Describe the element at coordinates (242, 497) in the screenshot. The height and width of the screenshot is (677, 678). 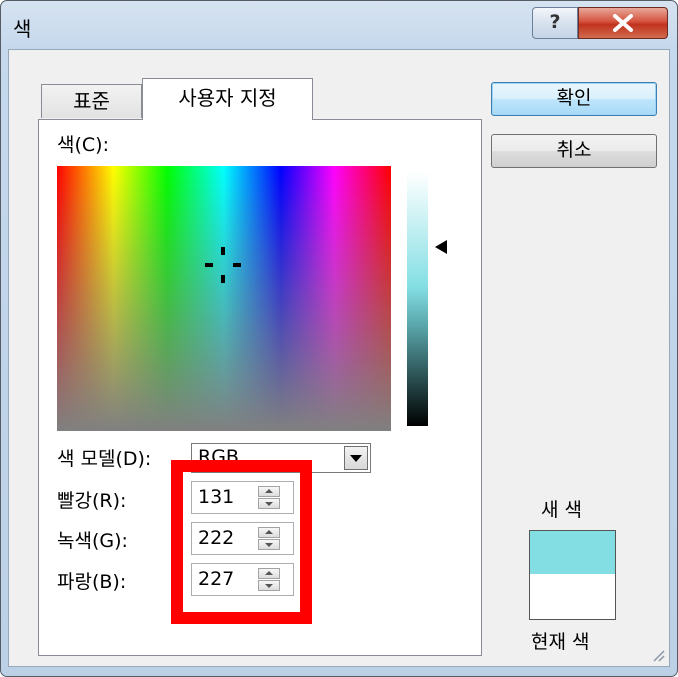
I see `red-stepper: 131` at that location.